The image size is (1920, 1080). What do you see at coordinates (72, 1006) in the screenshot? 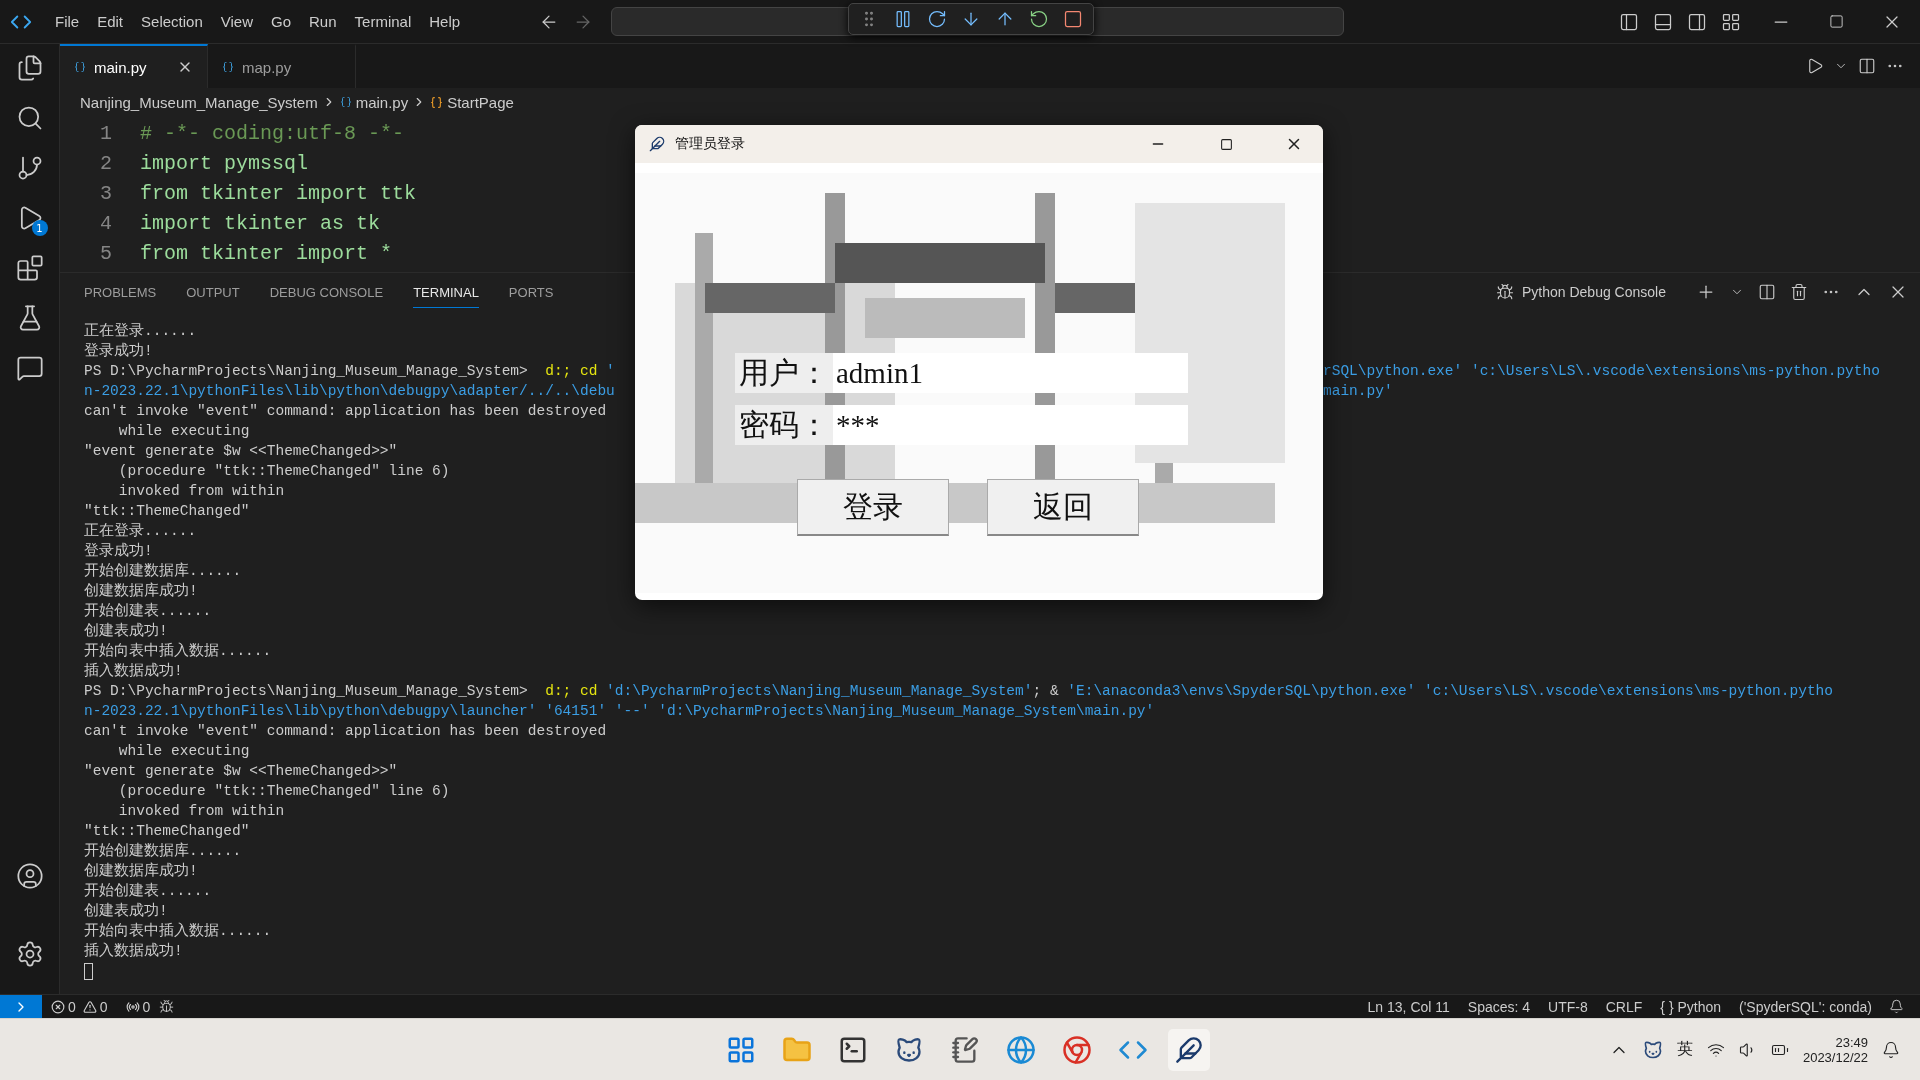
I see `error-count: 0` at bounding box center [72, 1006].